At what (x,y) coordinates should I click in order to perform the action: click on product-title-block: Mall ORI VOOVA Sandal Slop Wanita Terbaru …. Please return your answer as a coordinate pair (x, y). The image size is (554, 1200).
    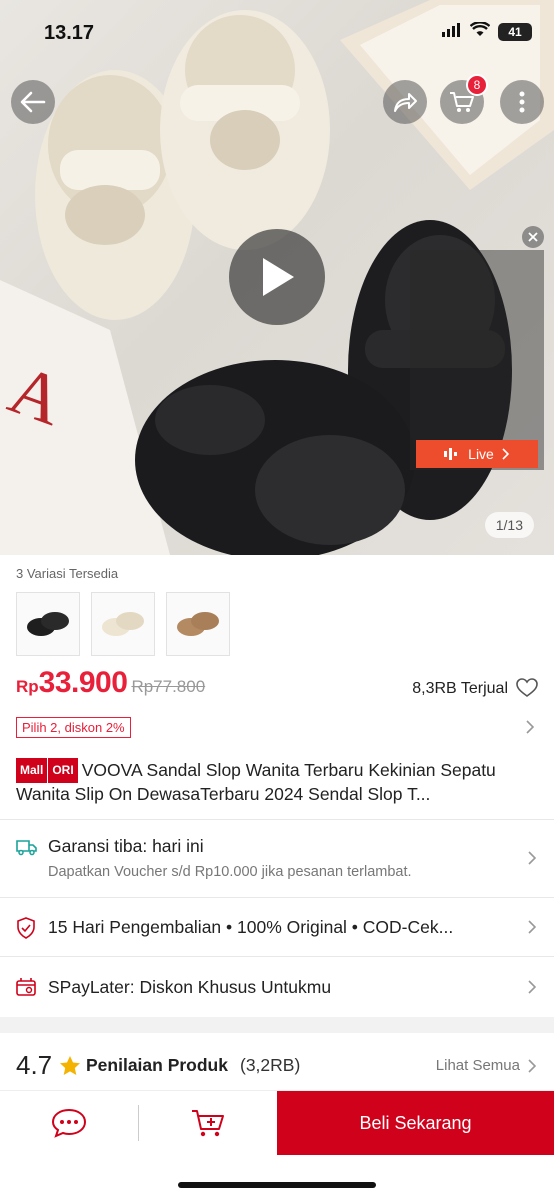
    Looking at the image, I should click on (278, 782).